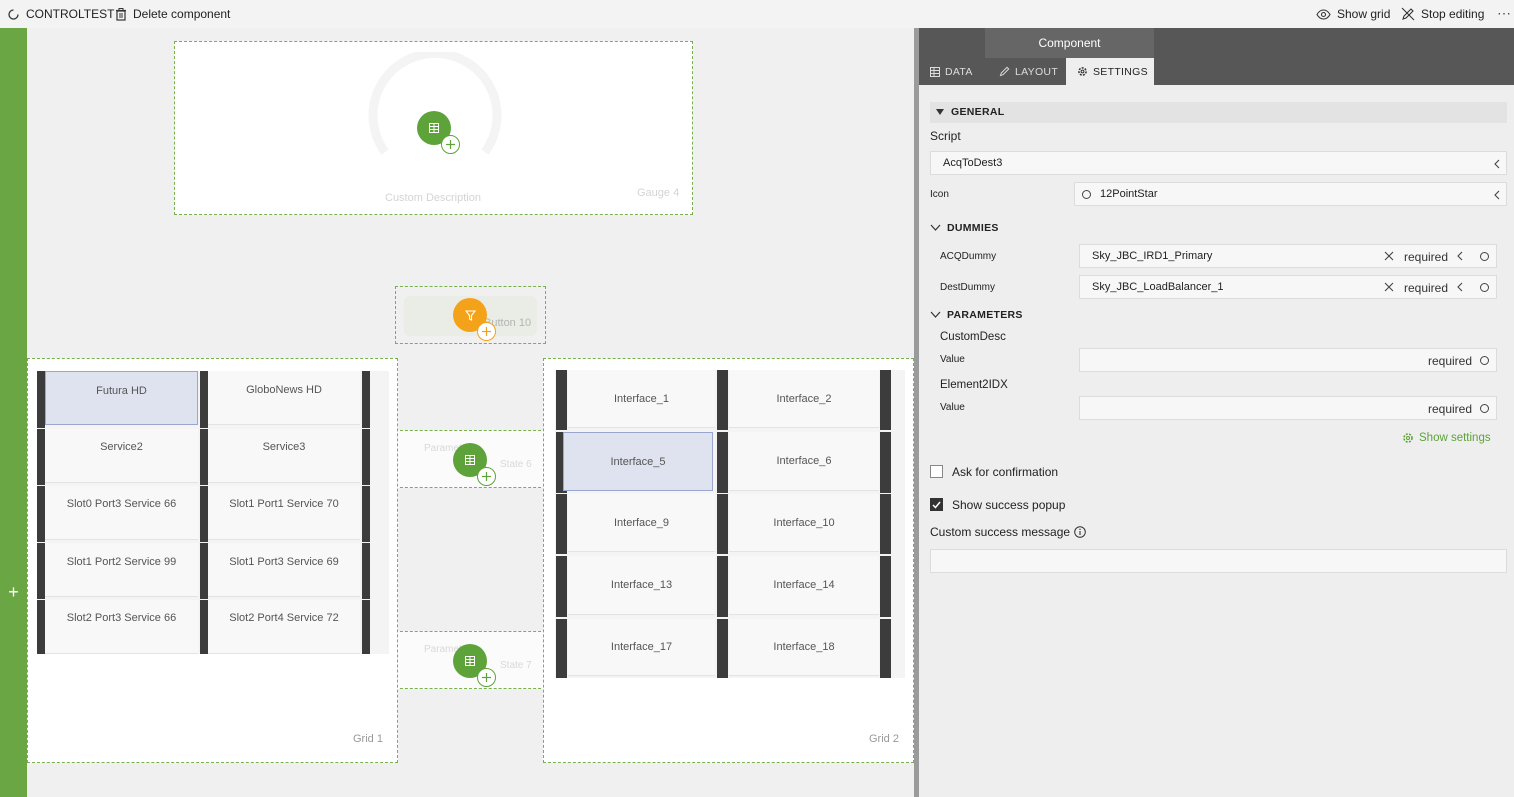 The image size is (1514, 797). I want to click on star-icon, so click(1086, 194).